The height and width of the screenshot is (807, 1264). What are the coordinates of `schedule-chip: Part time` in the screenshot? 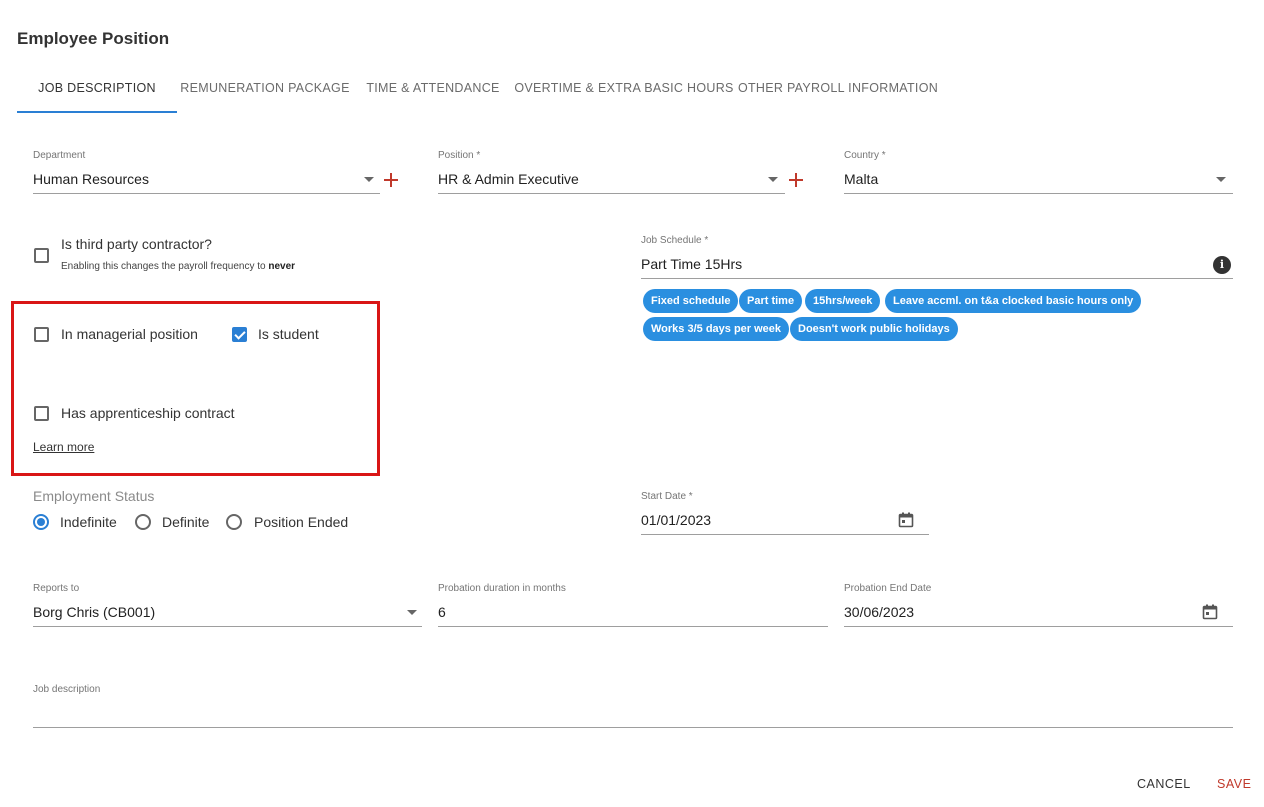 It's located at (771, 301).